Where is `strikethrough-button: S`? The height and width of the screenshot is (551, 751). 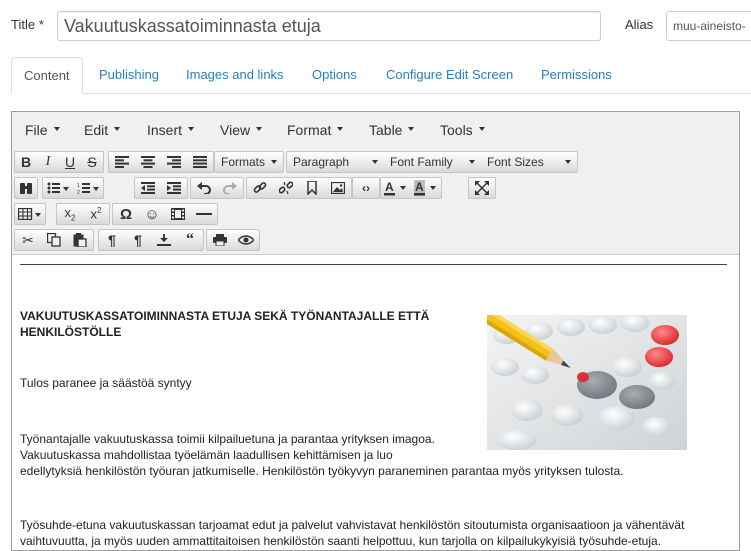 strikethrough-button: S is located at coordinates (92, 162).